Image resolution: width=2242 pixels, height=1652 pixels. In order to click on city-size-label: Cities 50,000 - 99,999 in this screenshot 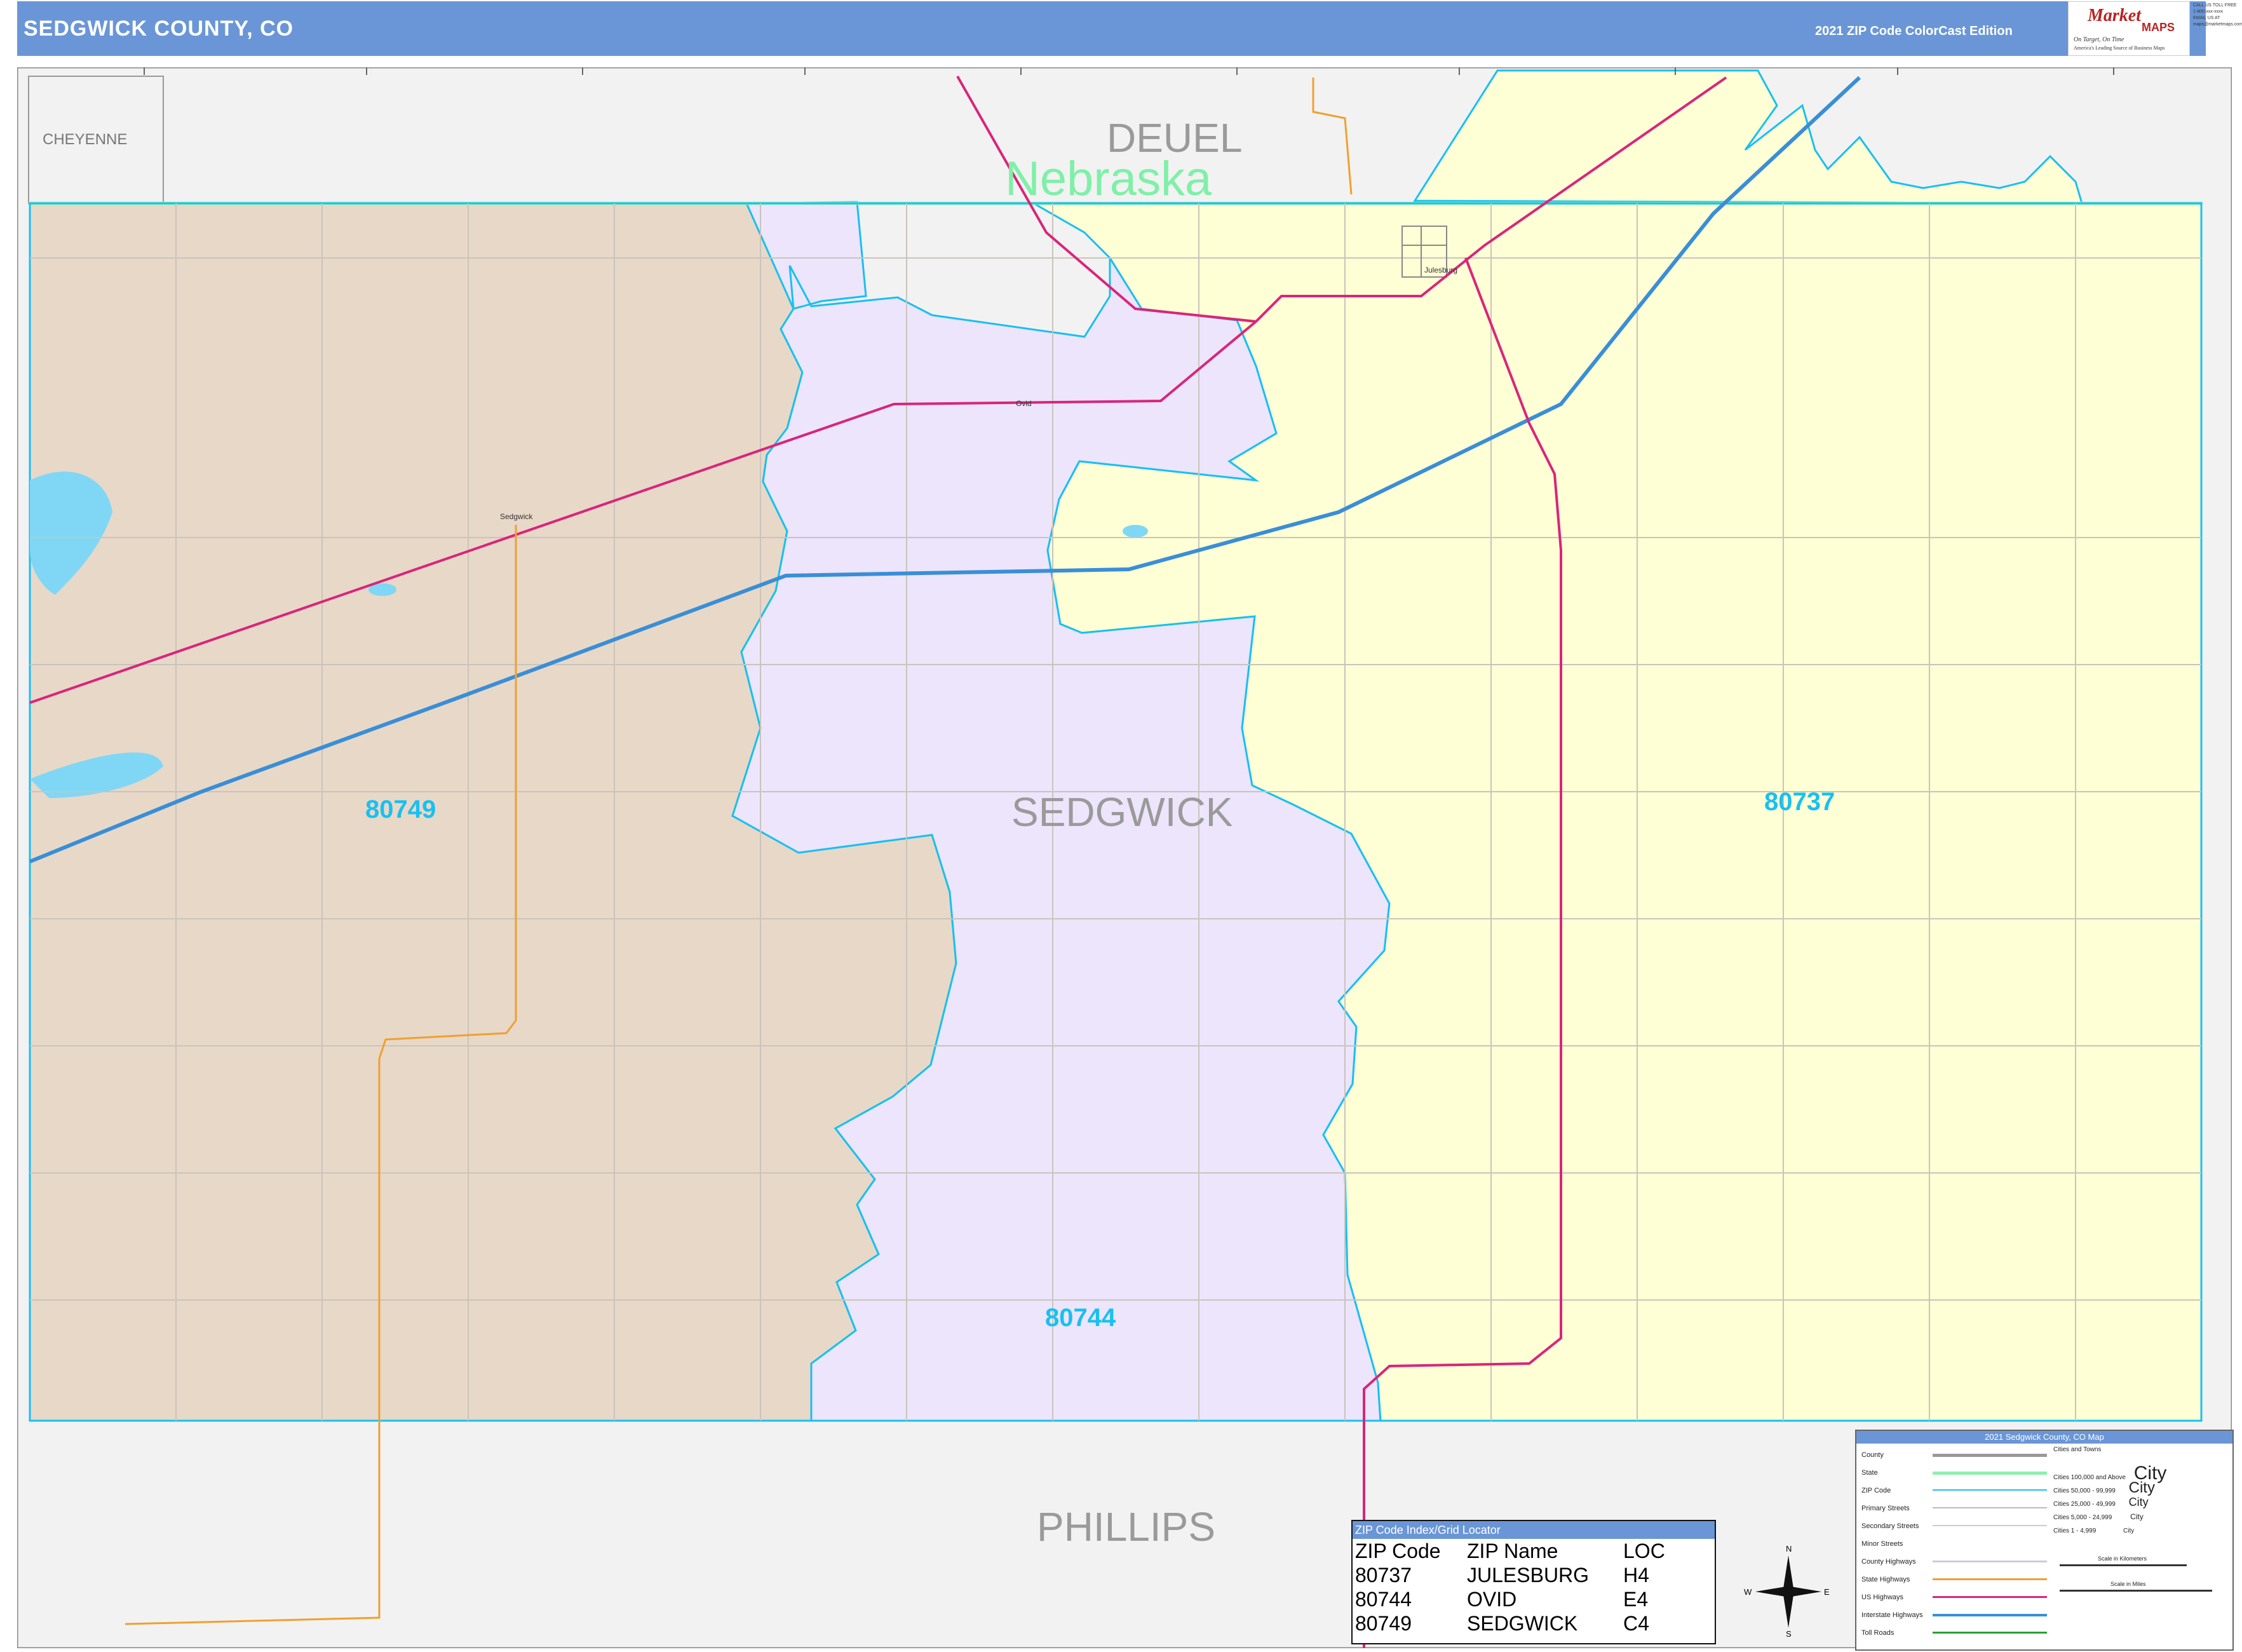, I will do `click(2084, 1490)`.